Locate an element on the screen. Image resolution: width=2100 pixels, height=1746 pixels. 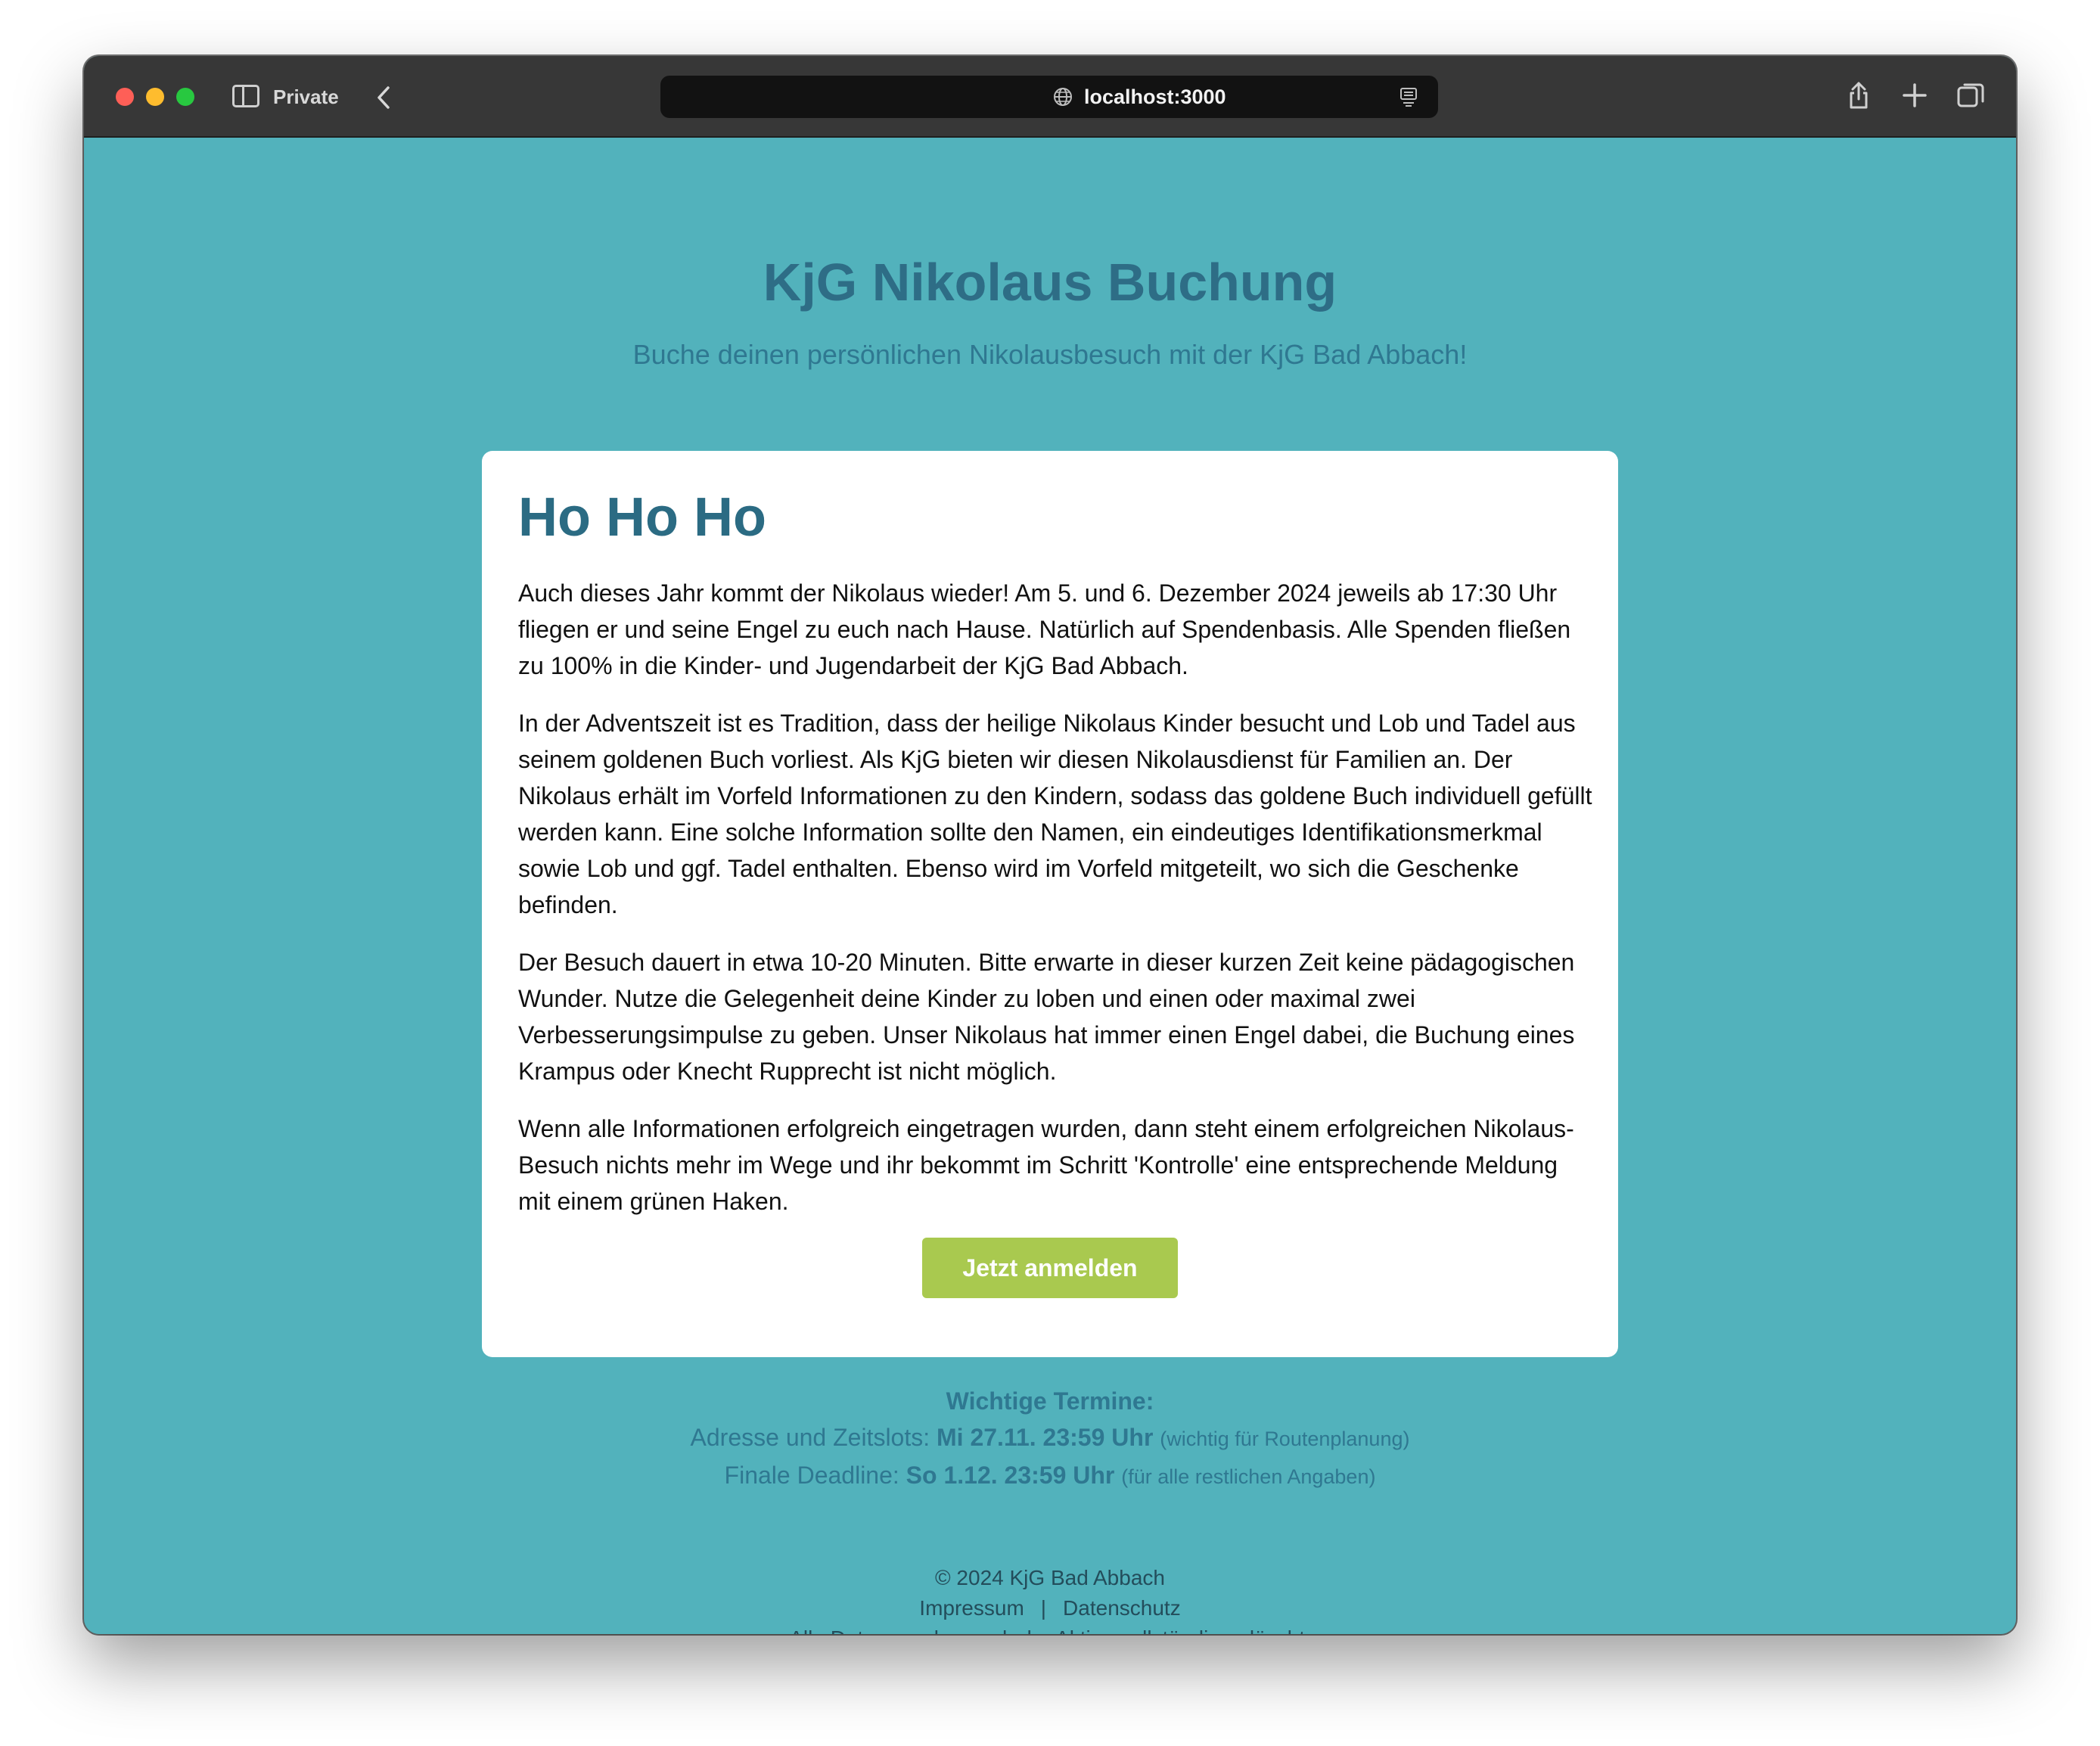
back-icon is located at coordinates (384, 97).